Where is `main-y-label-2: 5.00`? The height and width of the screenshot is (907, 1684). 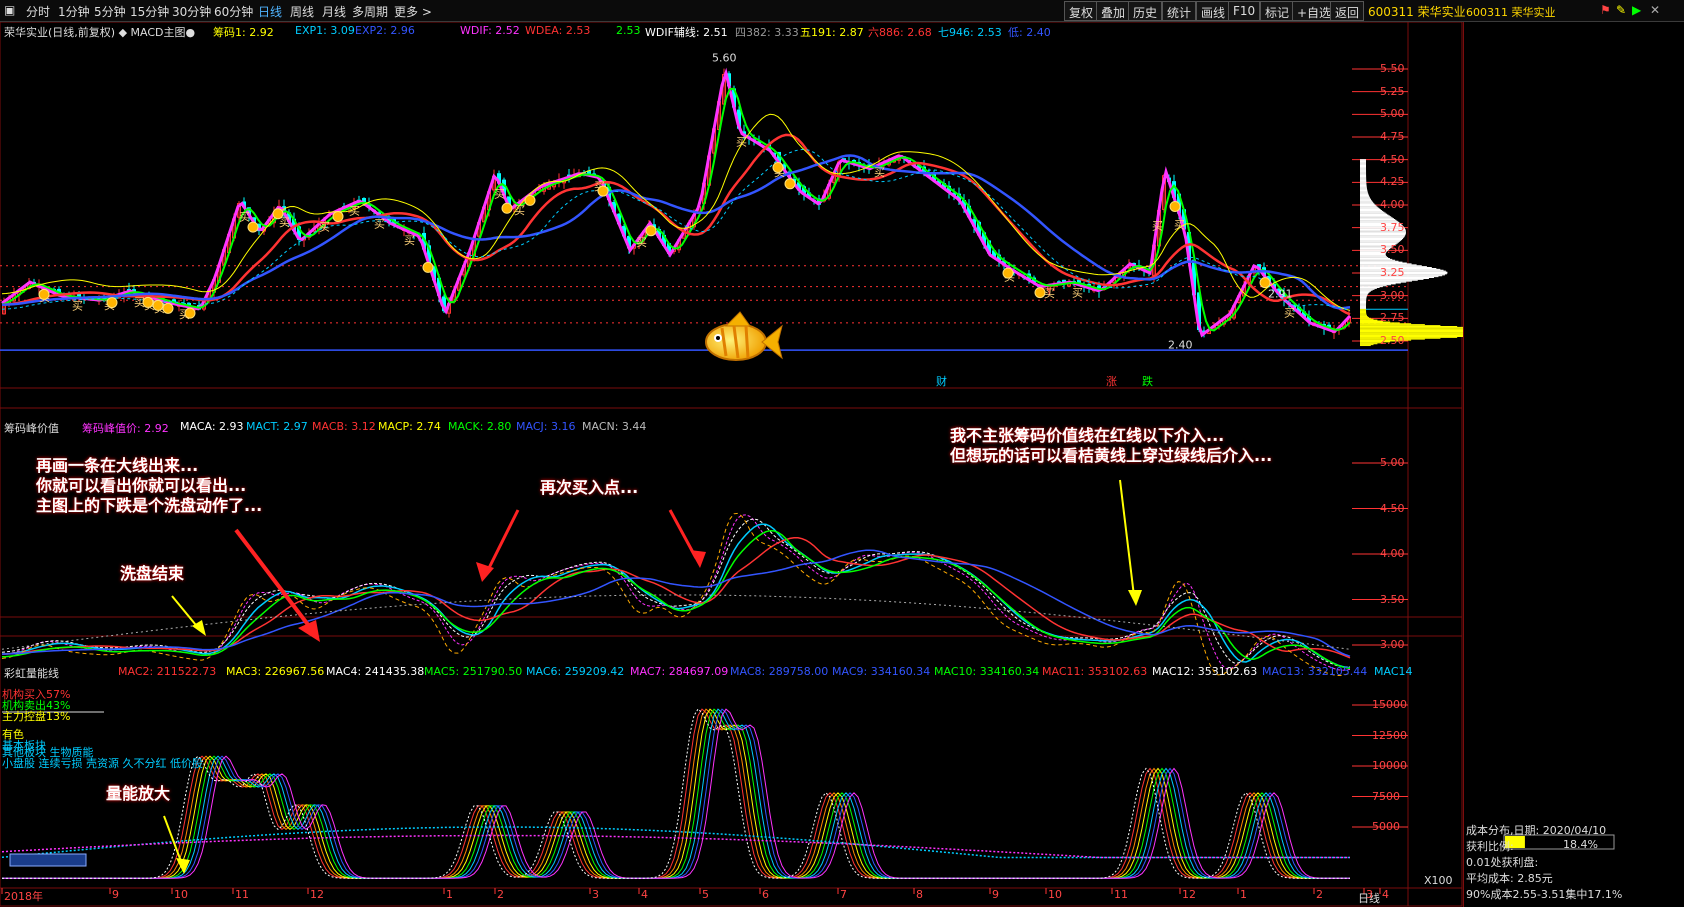
main-y-label-2: 5.00 is located at coordinates (1392, 114).